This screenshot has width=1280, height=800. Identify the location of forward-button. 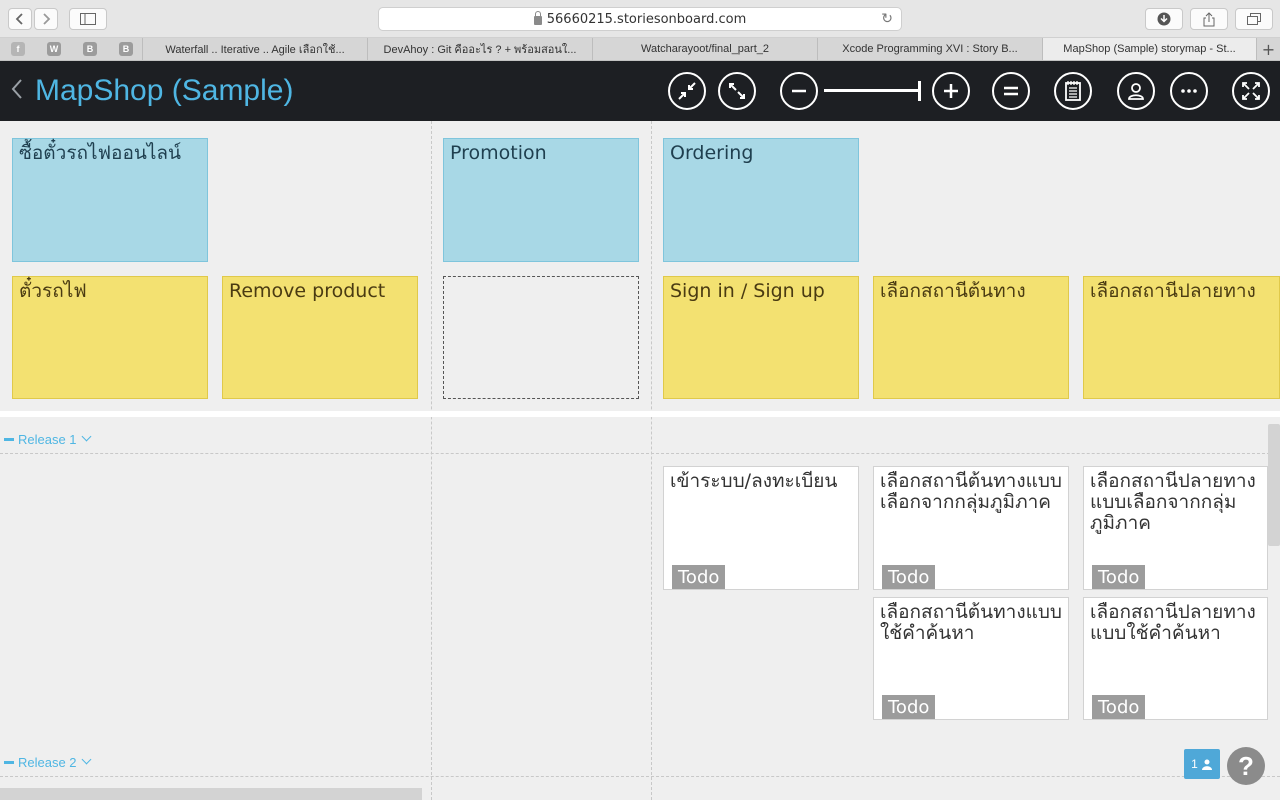
(46, 19).